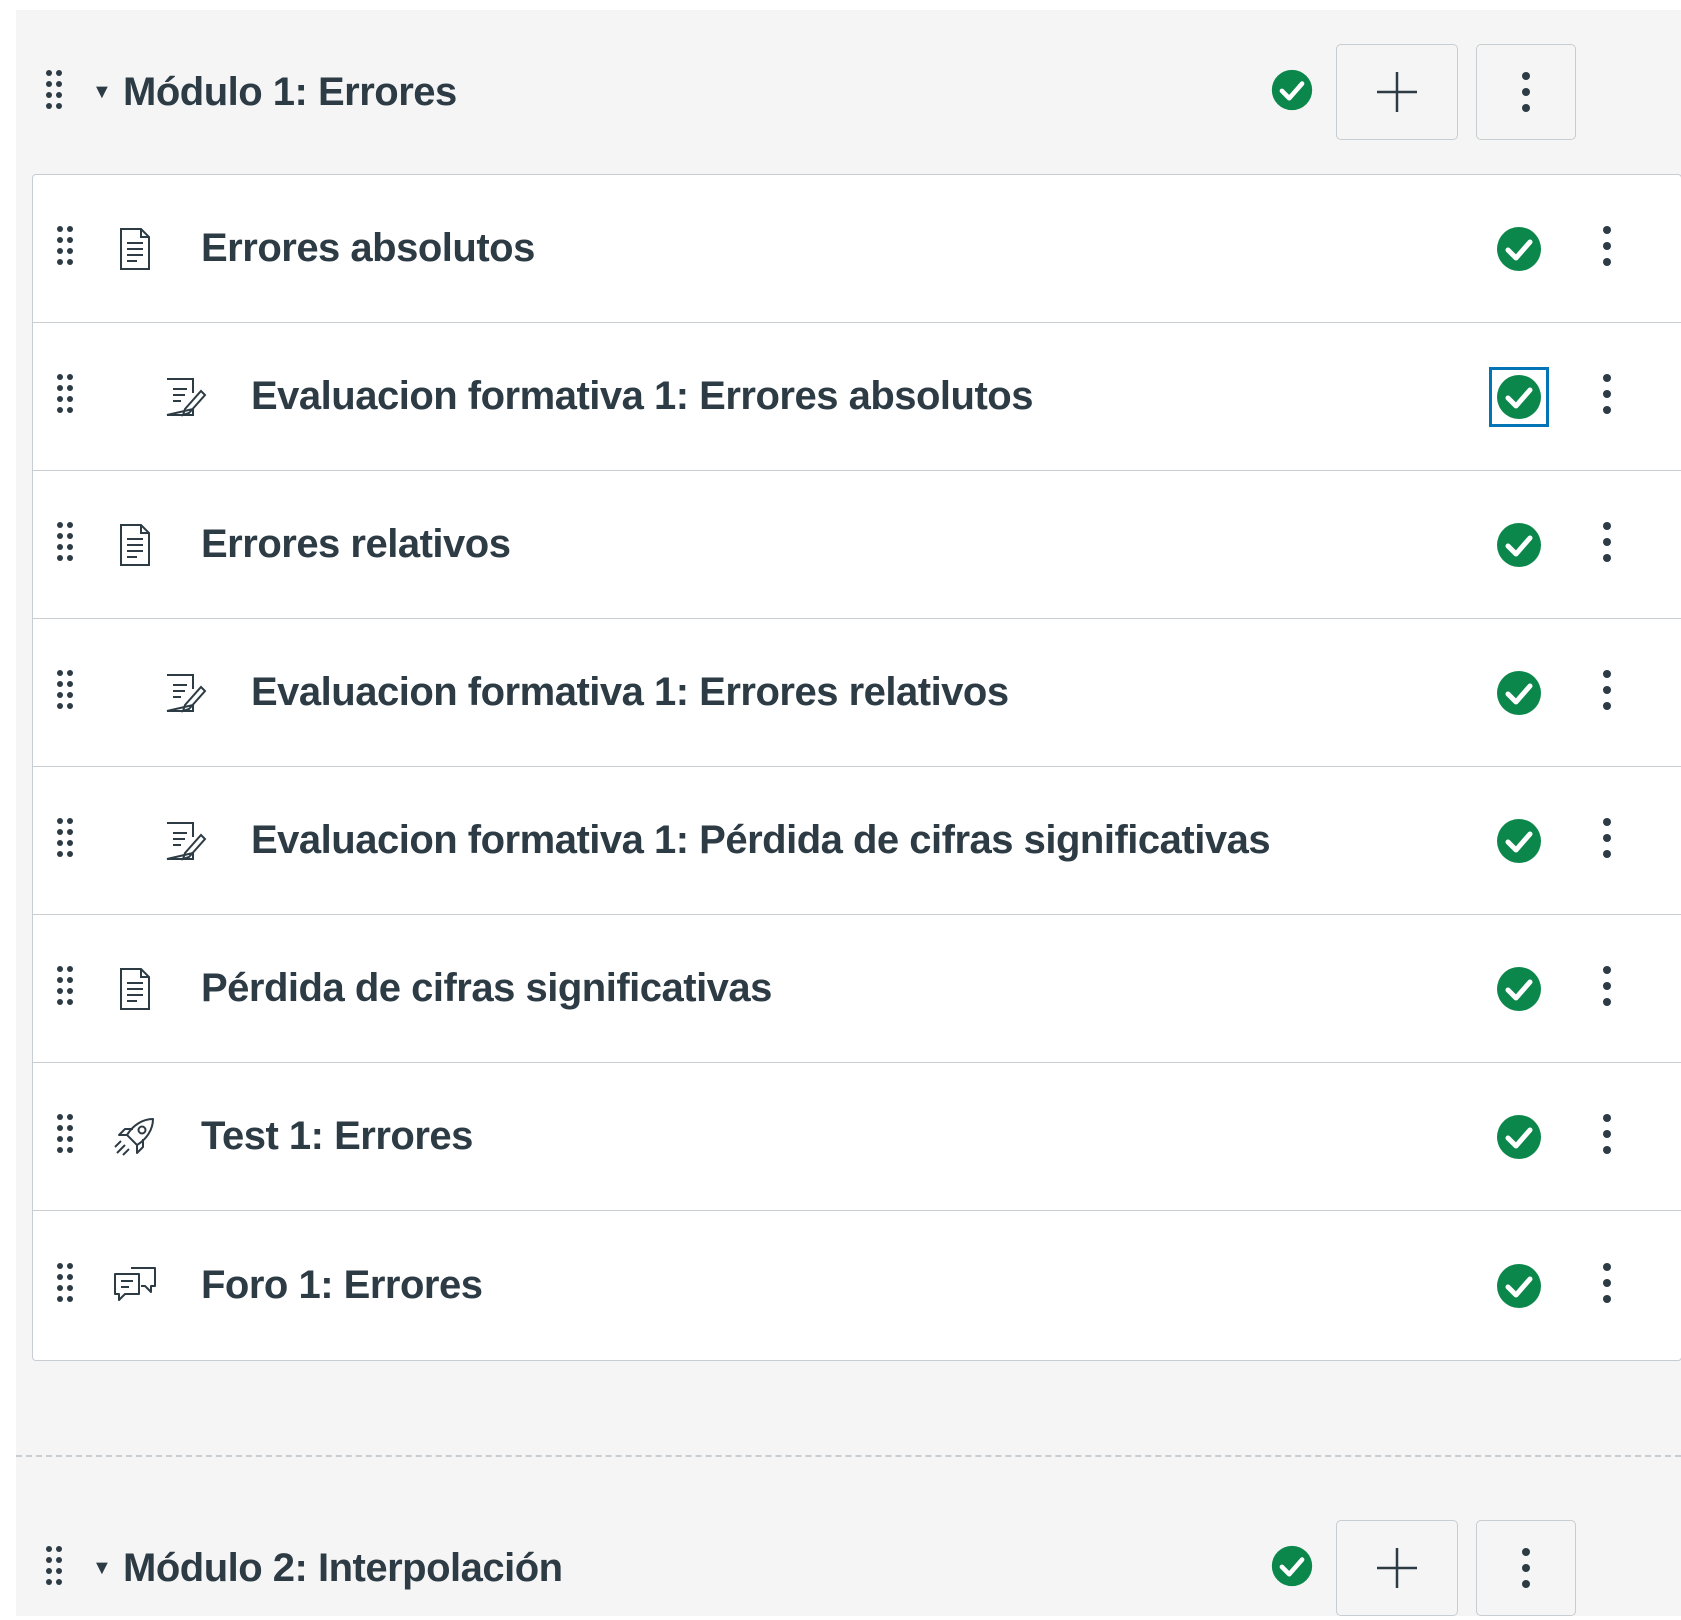  What do you see at coordinates (857, 545) in the screenshot?
I see `module-item: Errores relativos` at bounding box center [857, 545].